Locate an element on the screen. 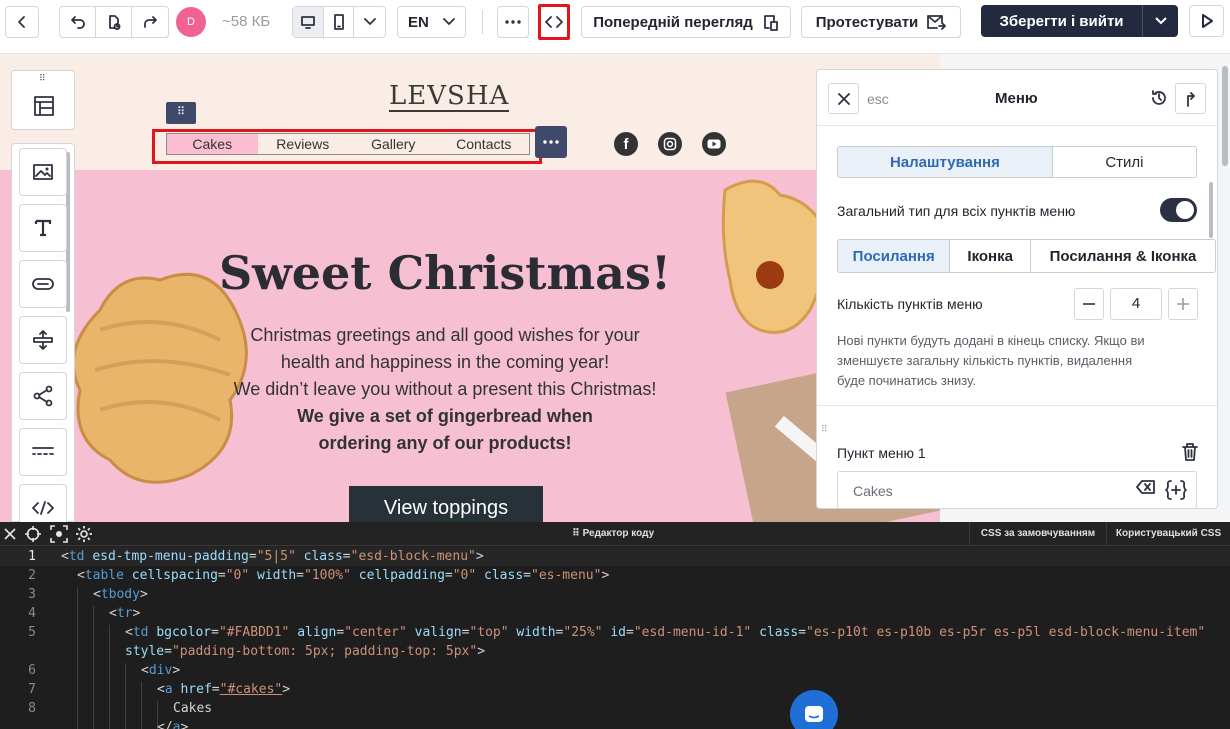  desktop-view-button is located at coordinates (308, 22).